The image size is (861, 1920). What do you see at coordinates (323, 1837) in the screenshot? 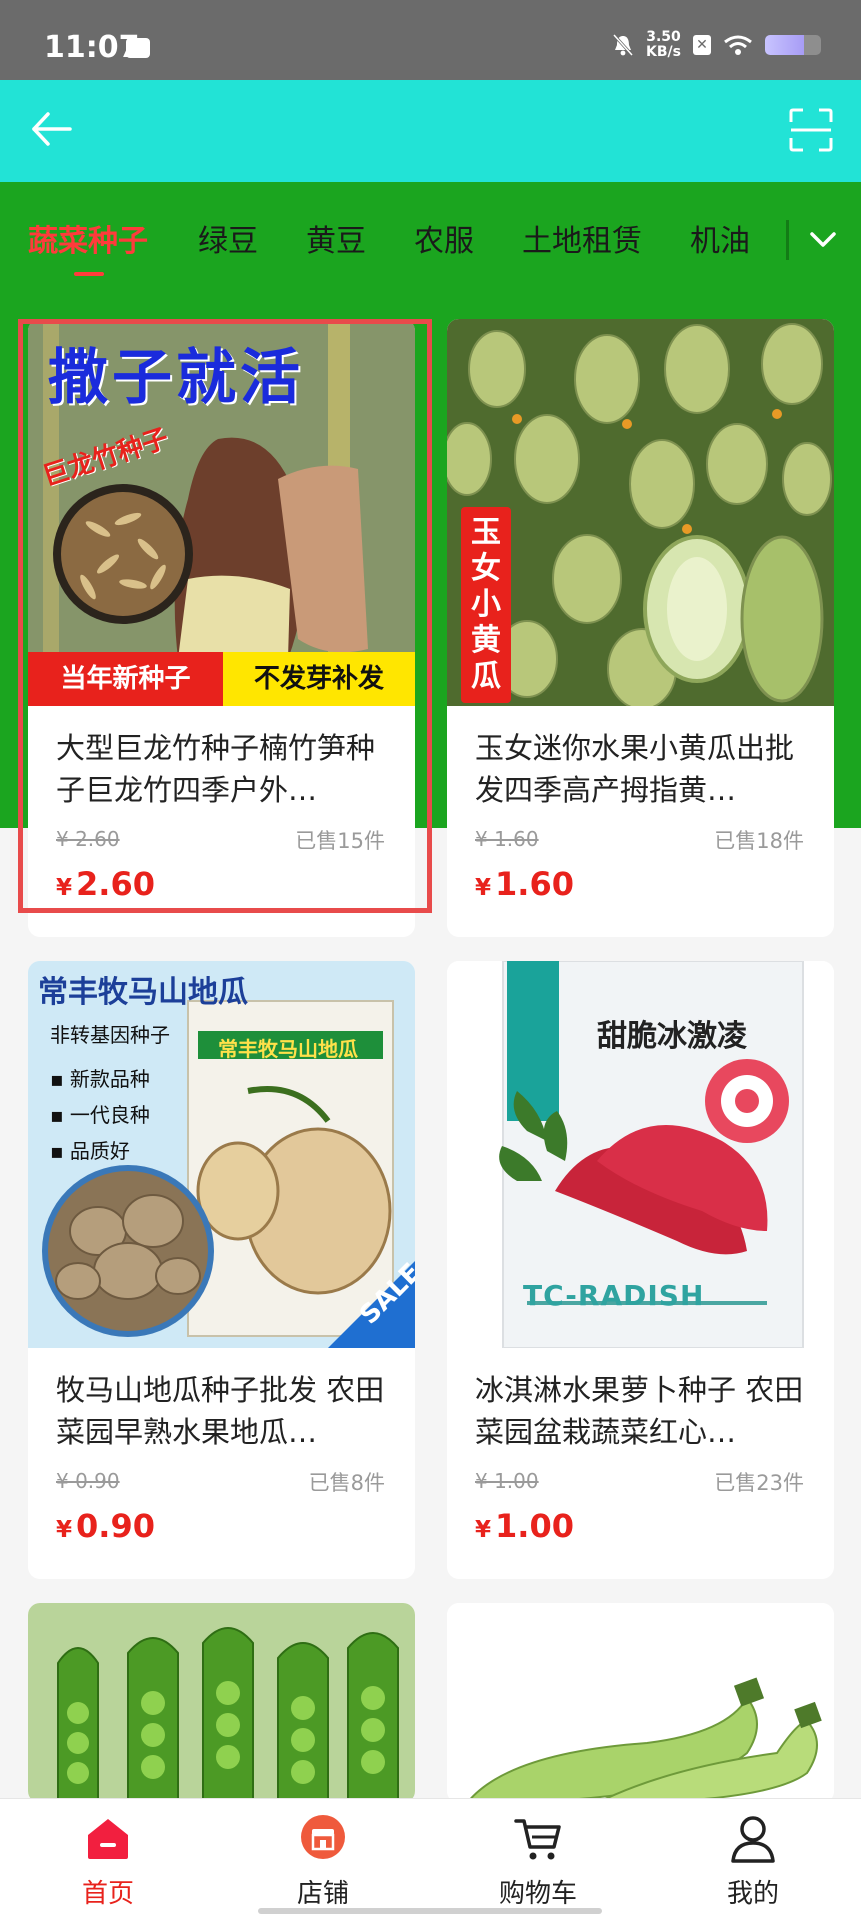
I see `shop-icon` at bounding box center [323, 1837].